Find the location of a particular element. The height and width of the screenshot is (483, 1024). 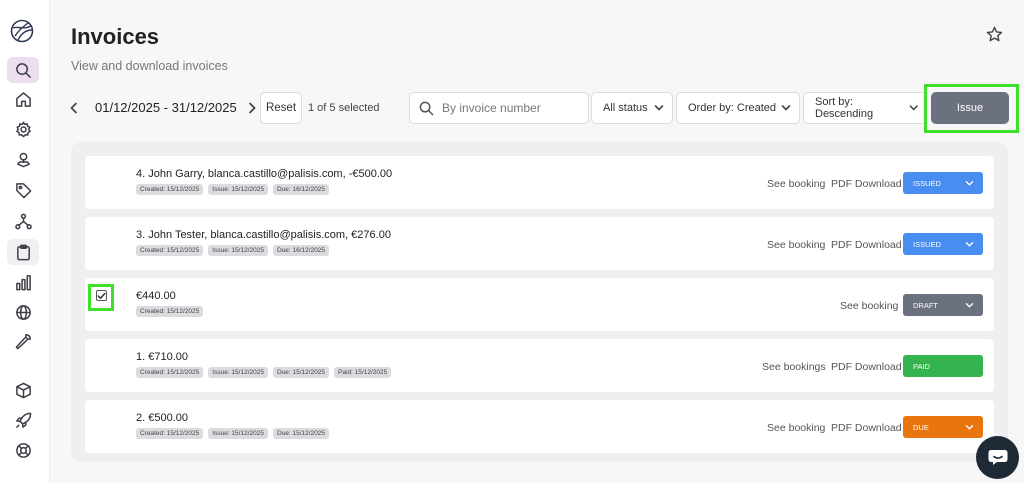

cube-icon is located at coordinates (23, 390).